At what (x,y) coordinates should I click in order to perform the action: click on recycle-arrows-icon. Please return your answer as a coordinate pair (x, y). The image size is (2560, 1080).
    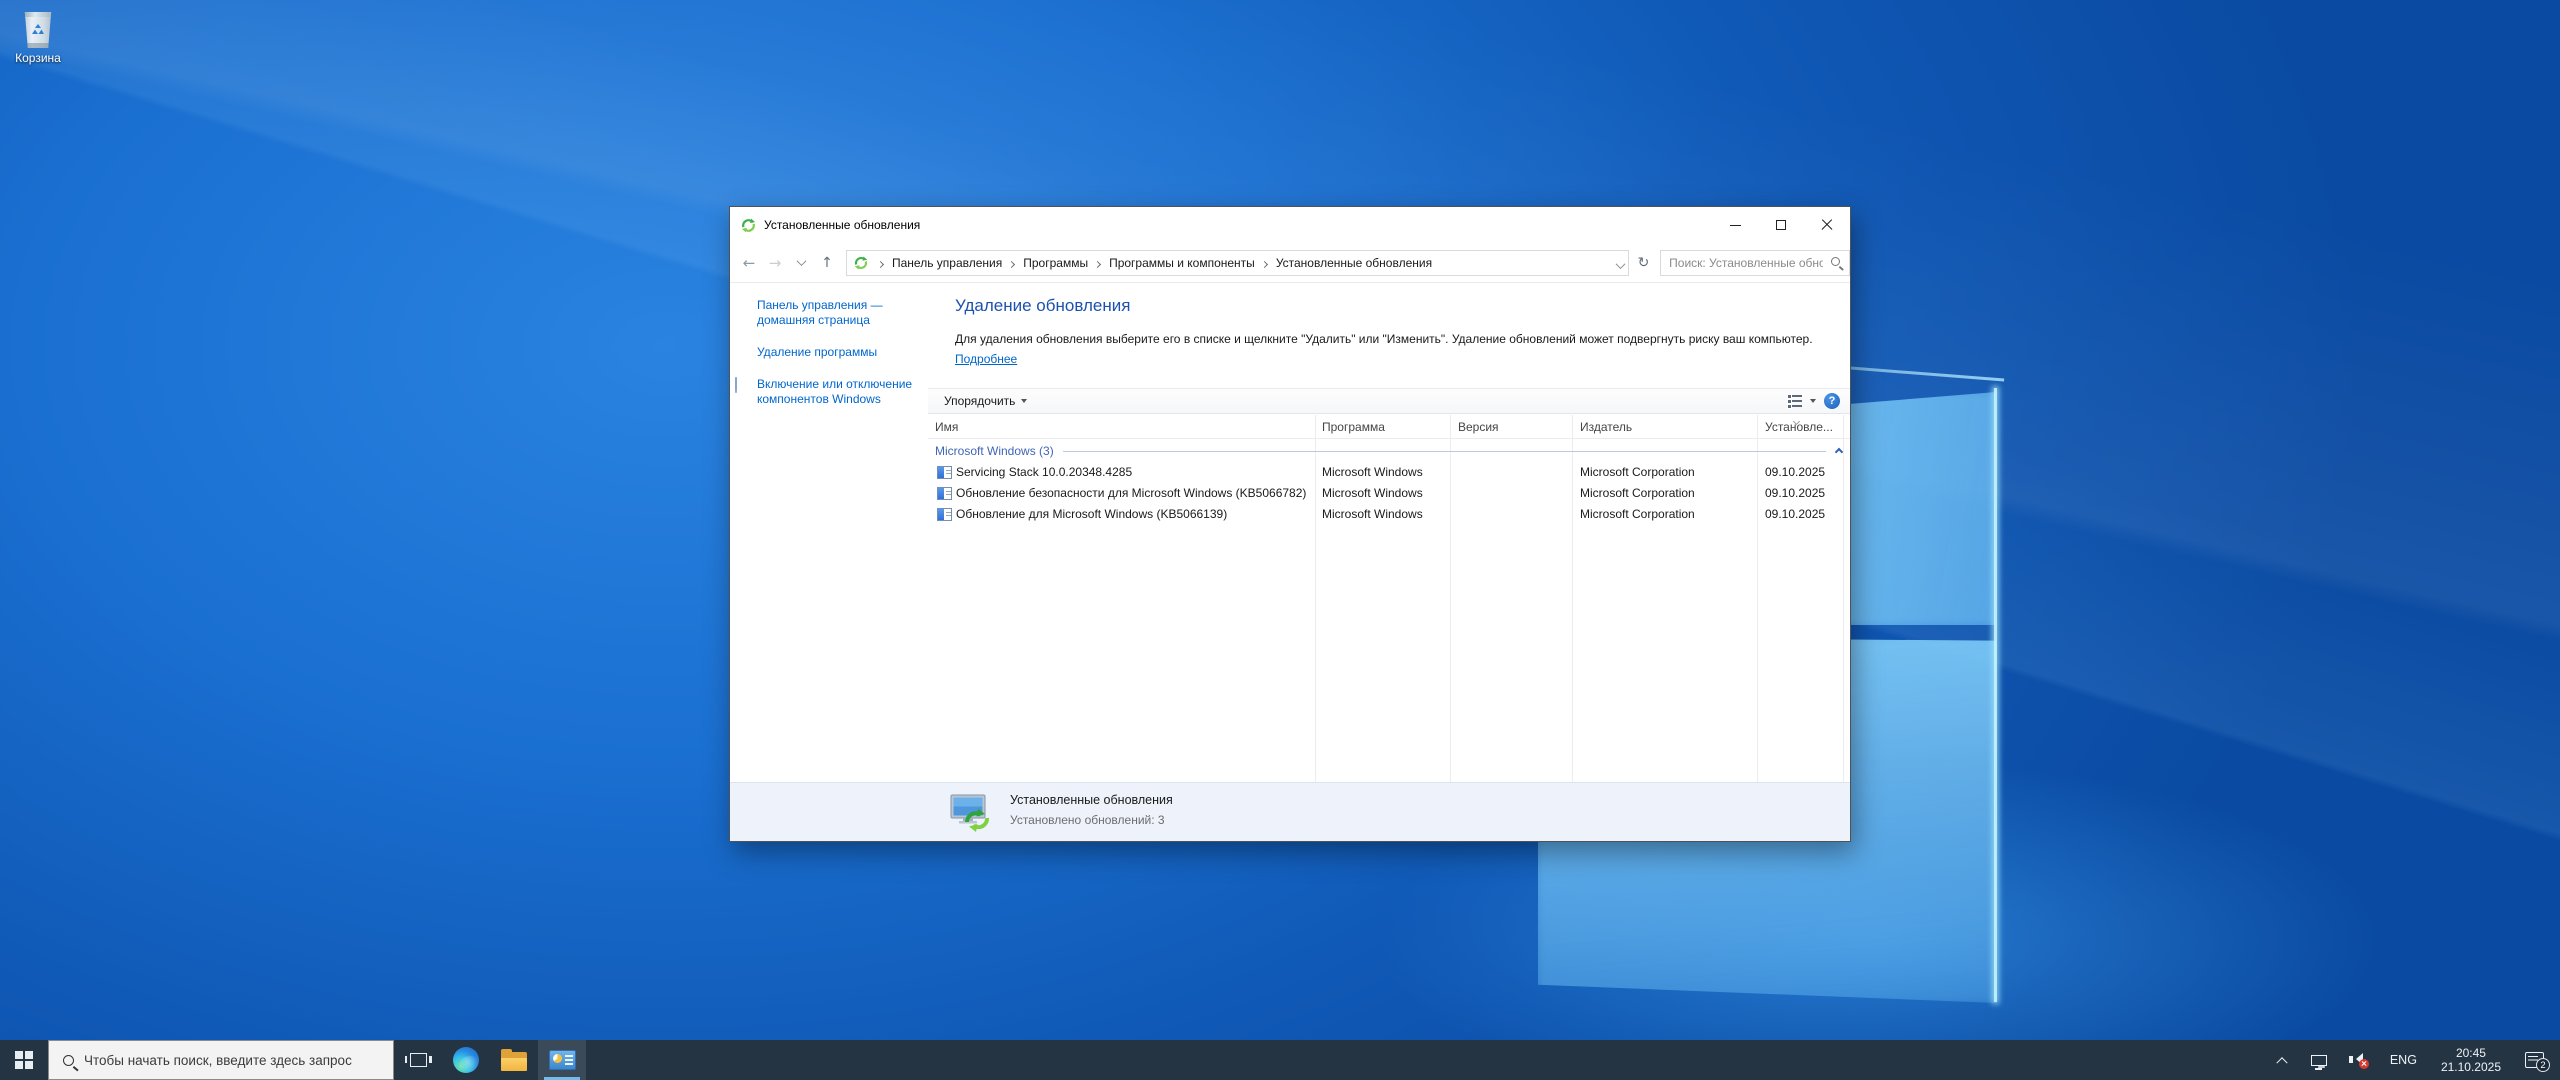
    Looking at the image, I should click on (38, 29).